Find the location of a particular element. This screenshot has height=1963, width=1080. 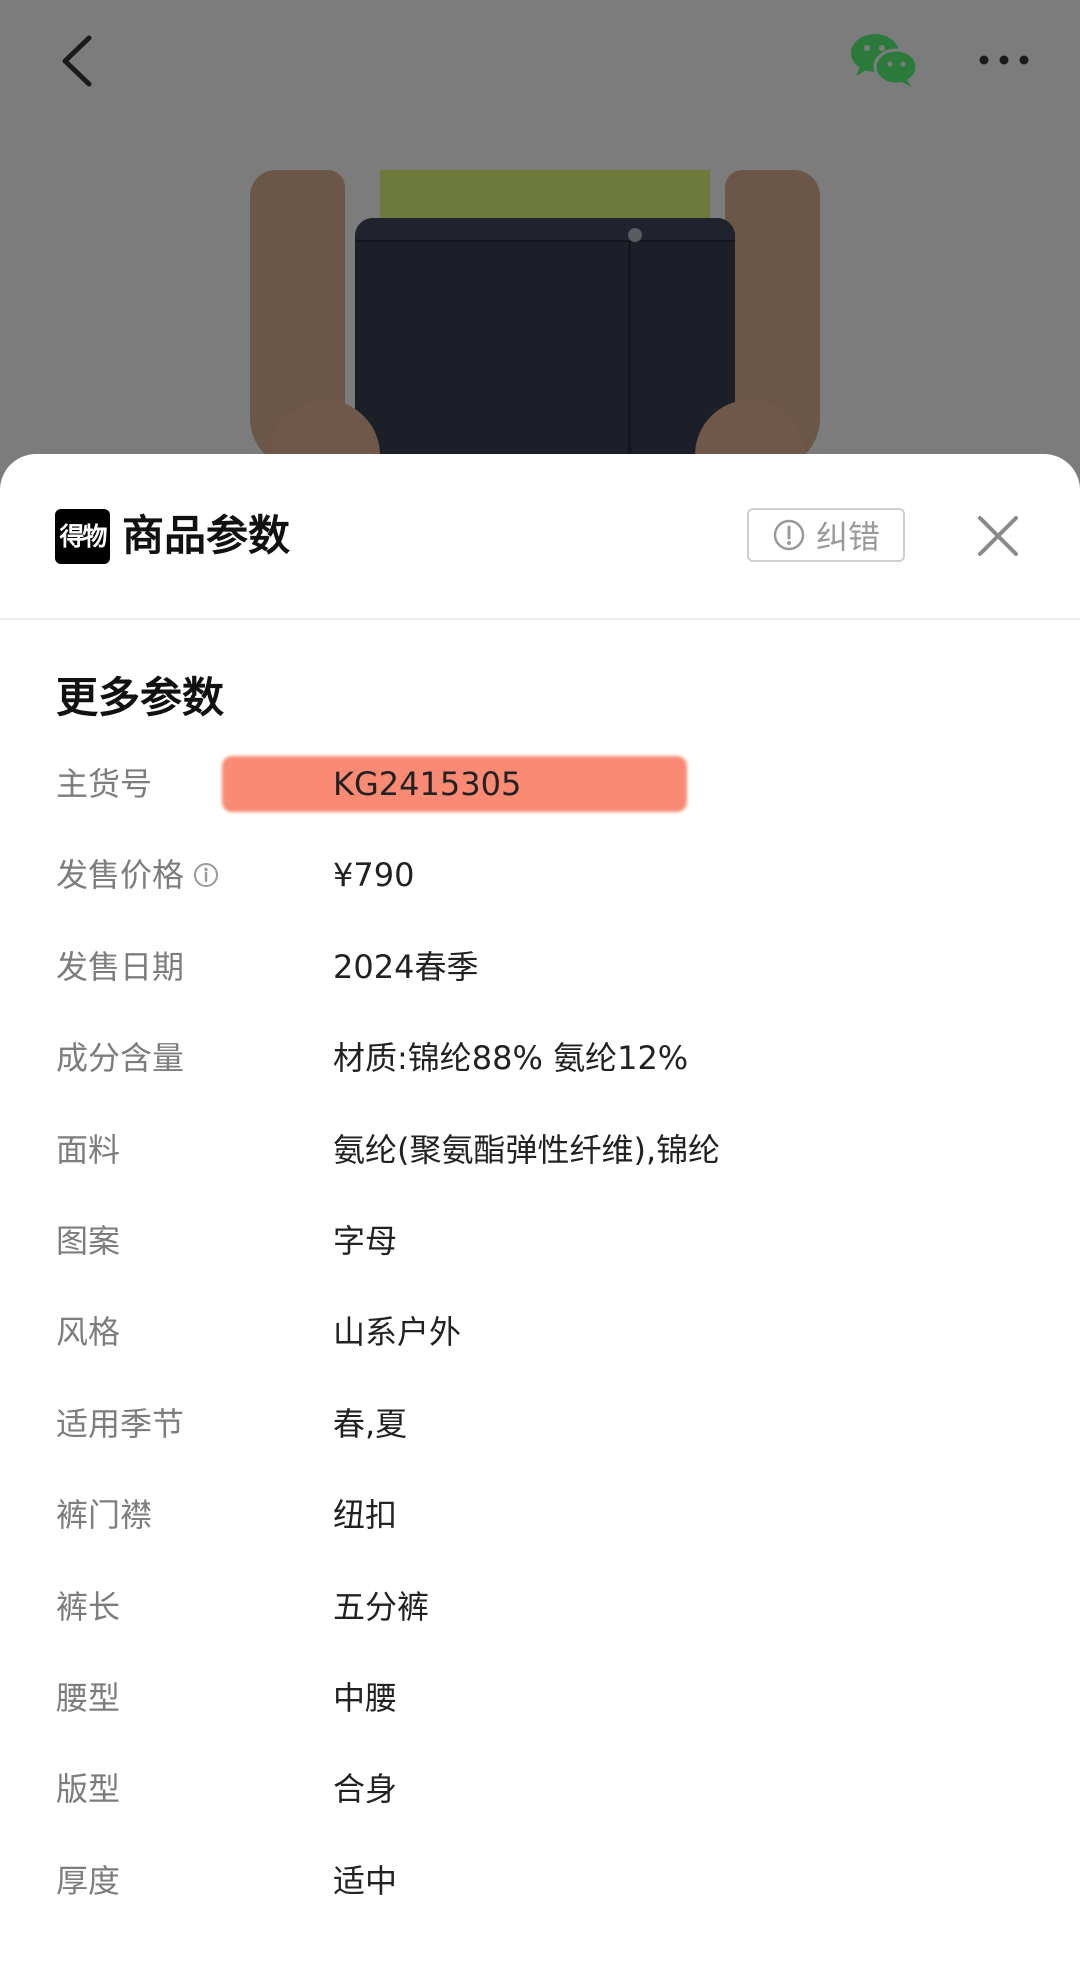

param-value: 山系户外 is located at coordinates (397, 1332).